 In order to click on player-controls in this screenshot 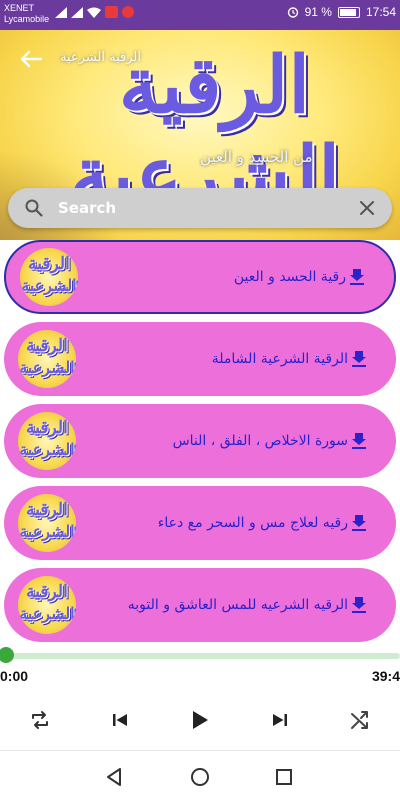, I will do `click(200, 720)`.